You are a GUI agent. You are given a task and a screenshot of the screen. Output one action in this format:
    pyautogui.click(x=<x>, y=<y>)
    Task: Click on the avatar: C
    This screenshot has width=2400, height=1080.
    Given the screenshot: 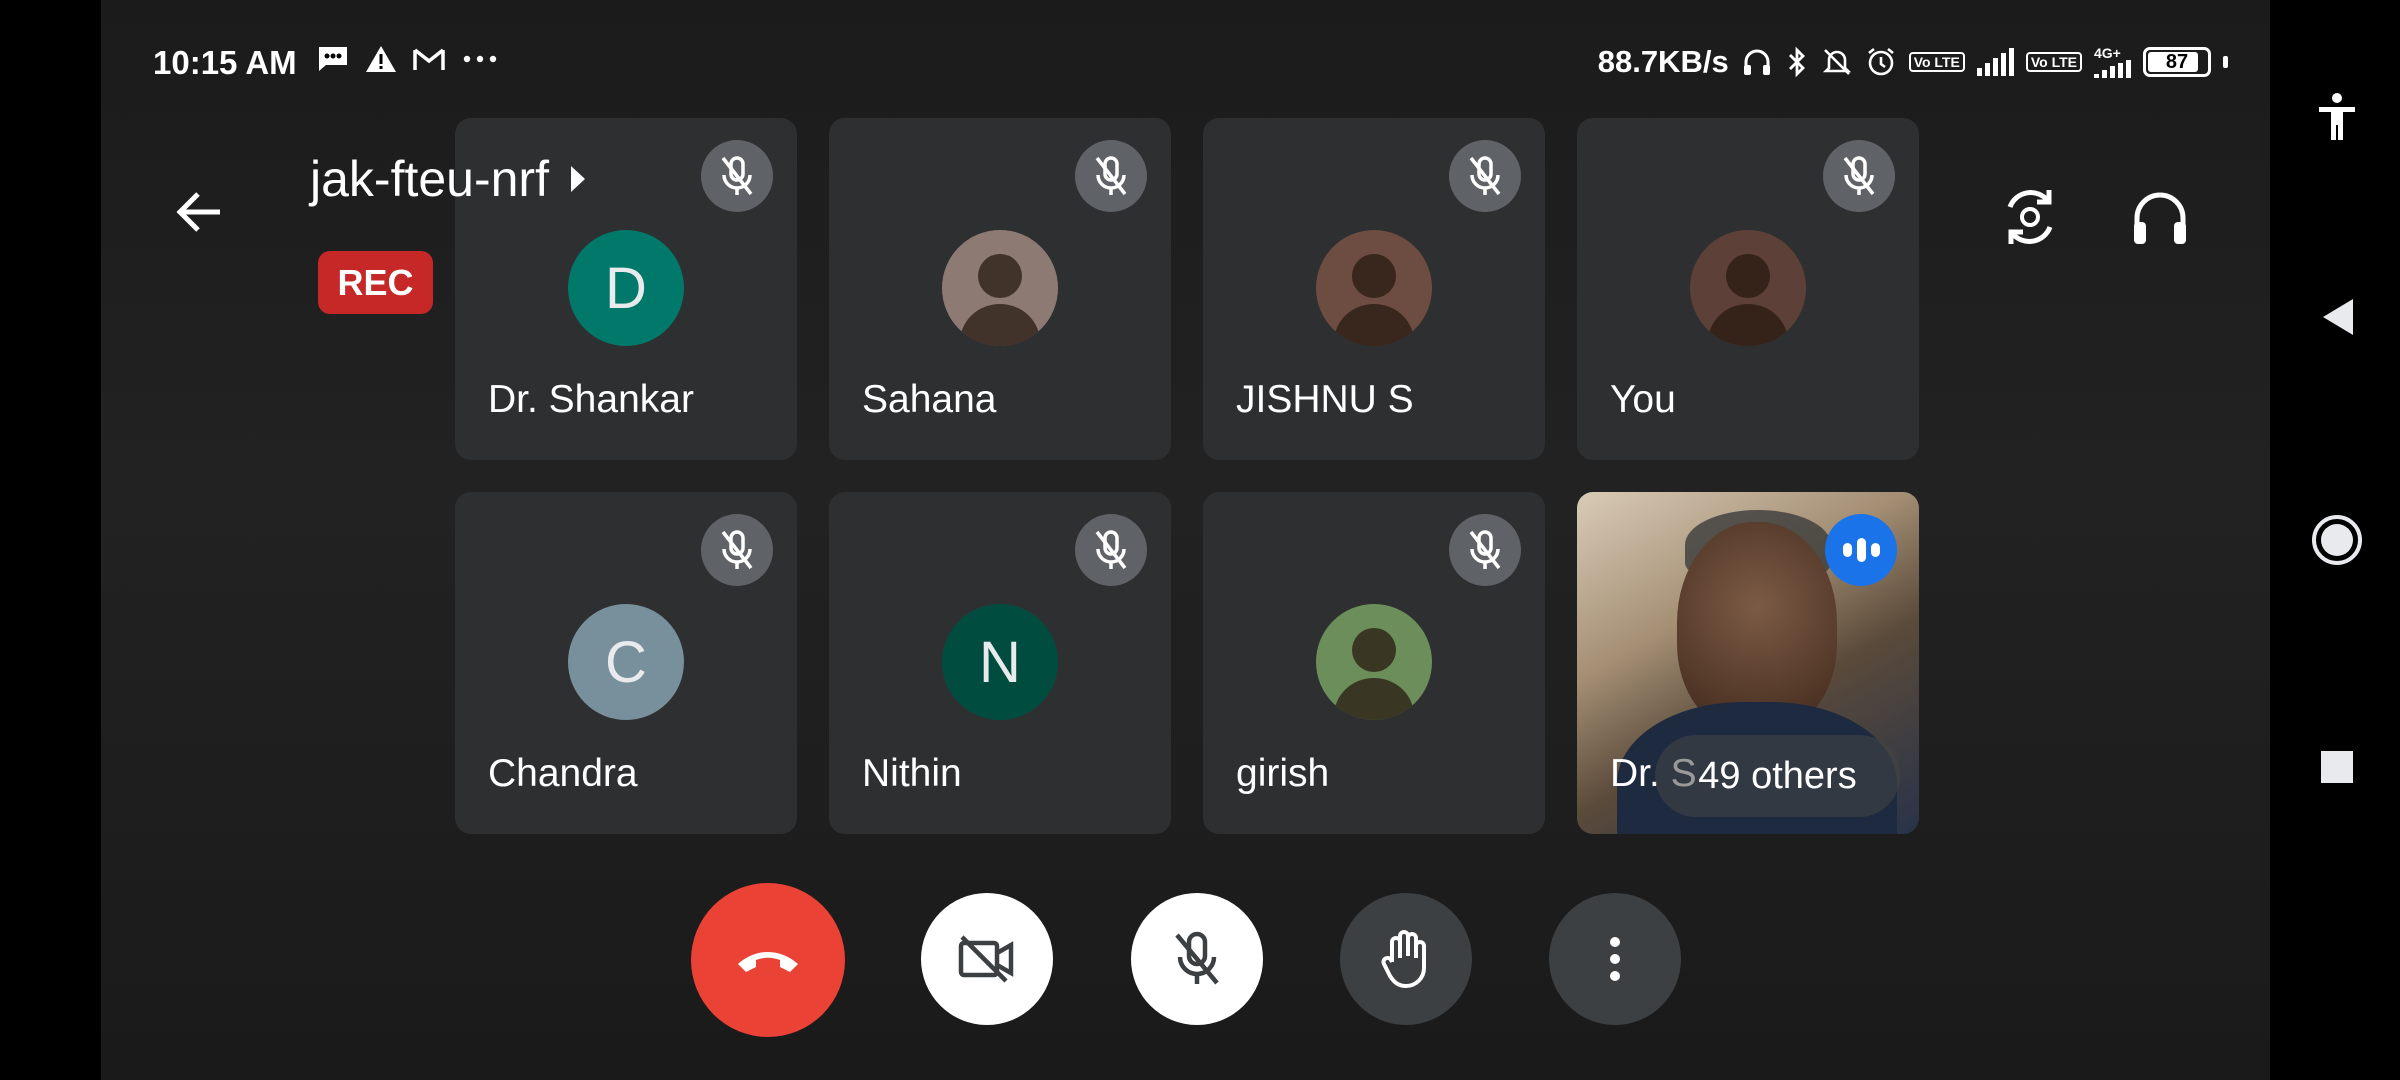 What is the action you would take?
    pyautogui.click(x=626, y=662)
    